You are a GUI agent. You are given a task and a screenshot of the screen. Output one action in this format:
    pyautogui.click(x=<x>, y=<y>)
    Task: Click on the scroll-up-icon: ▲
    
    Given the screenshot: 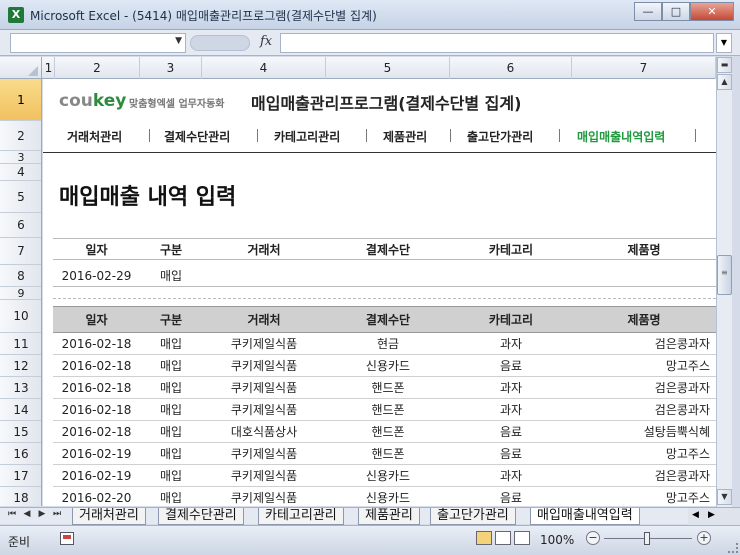 What is the action you would take?
    pyautogui.click(x=724, y=82)
    